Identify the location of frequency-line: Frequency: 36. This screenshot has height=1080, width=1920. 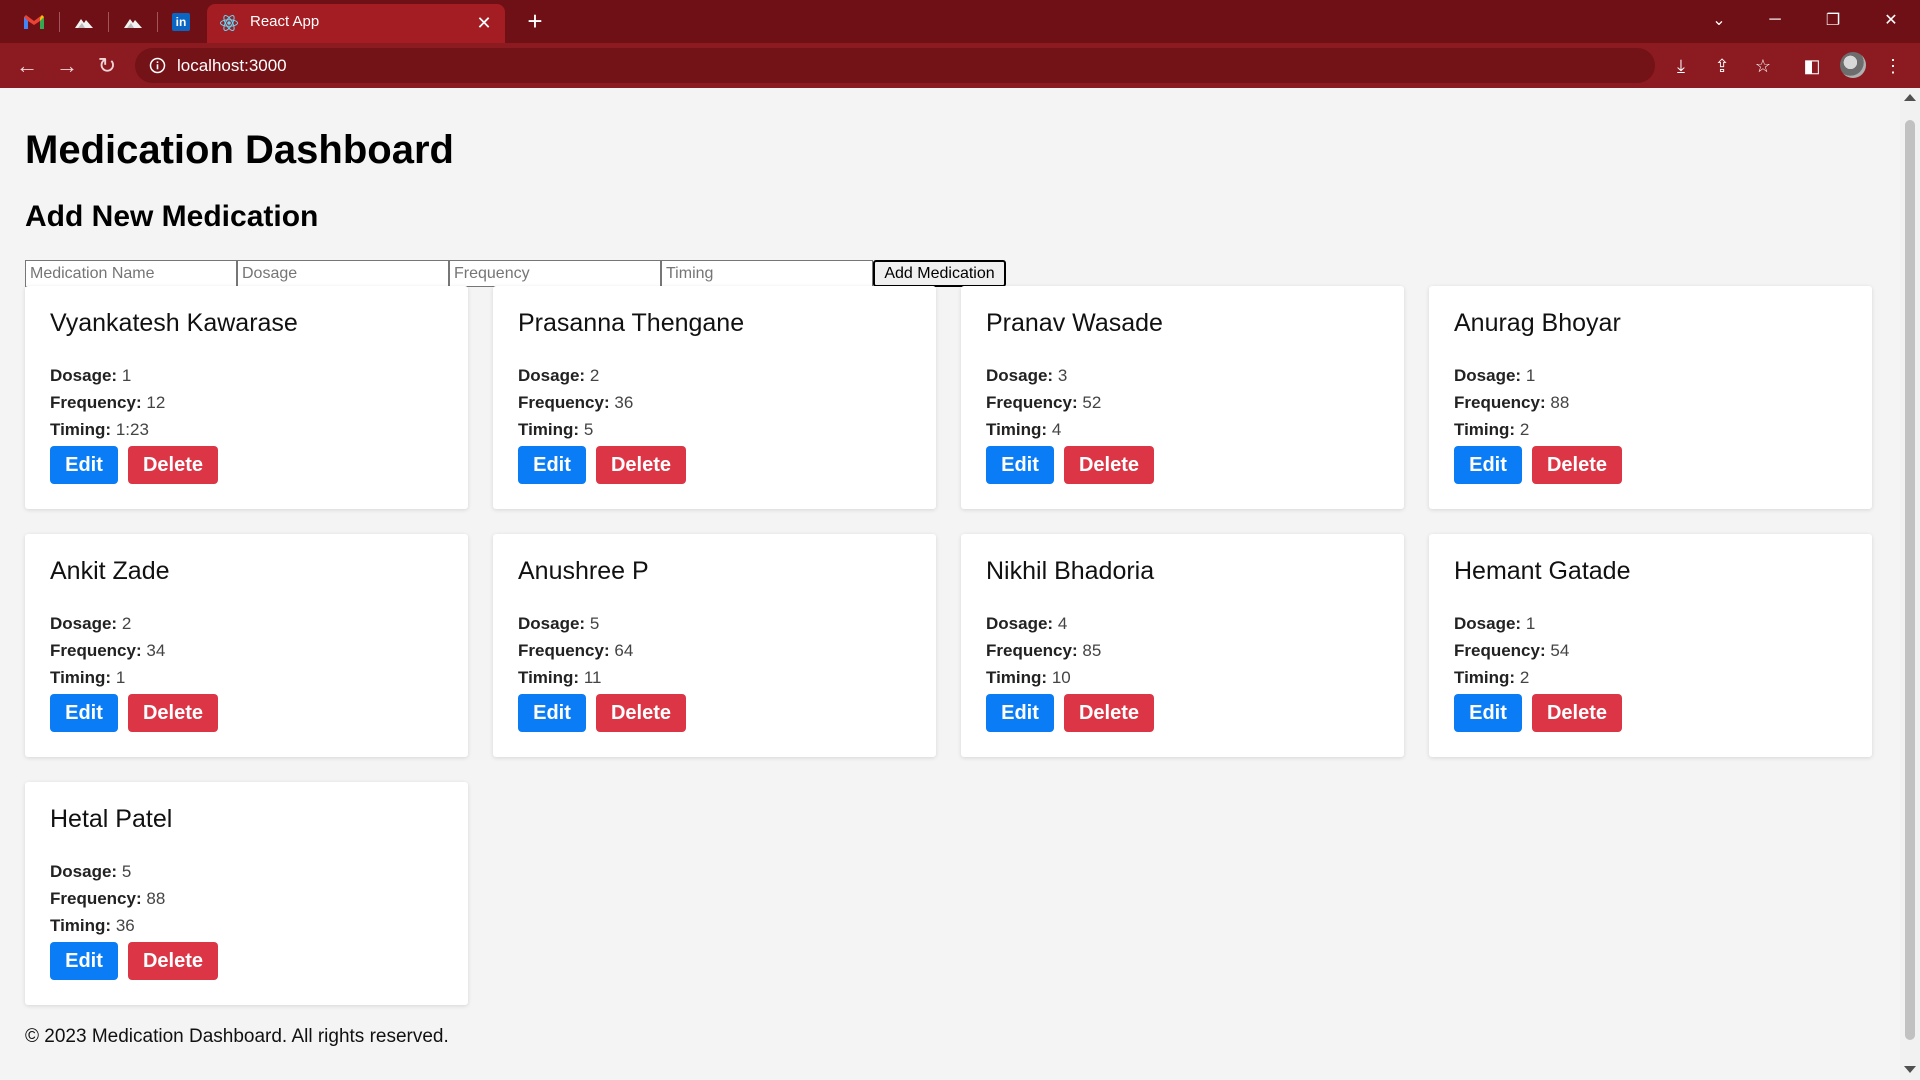
(714, 402).